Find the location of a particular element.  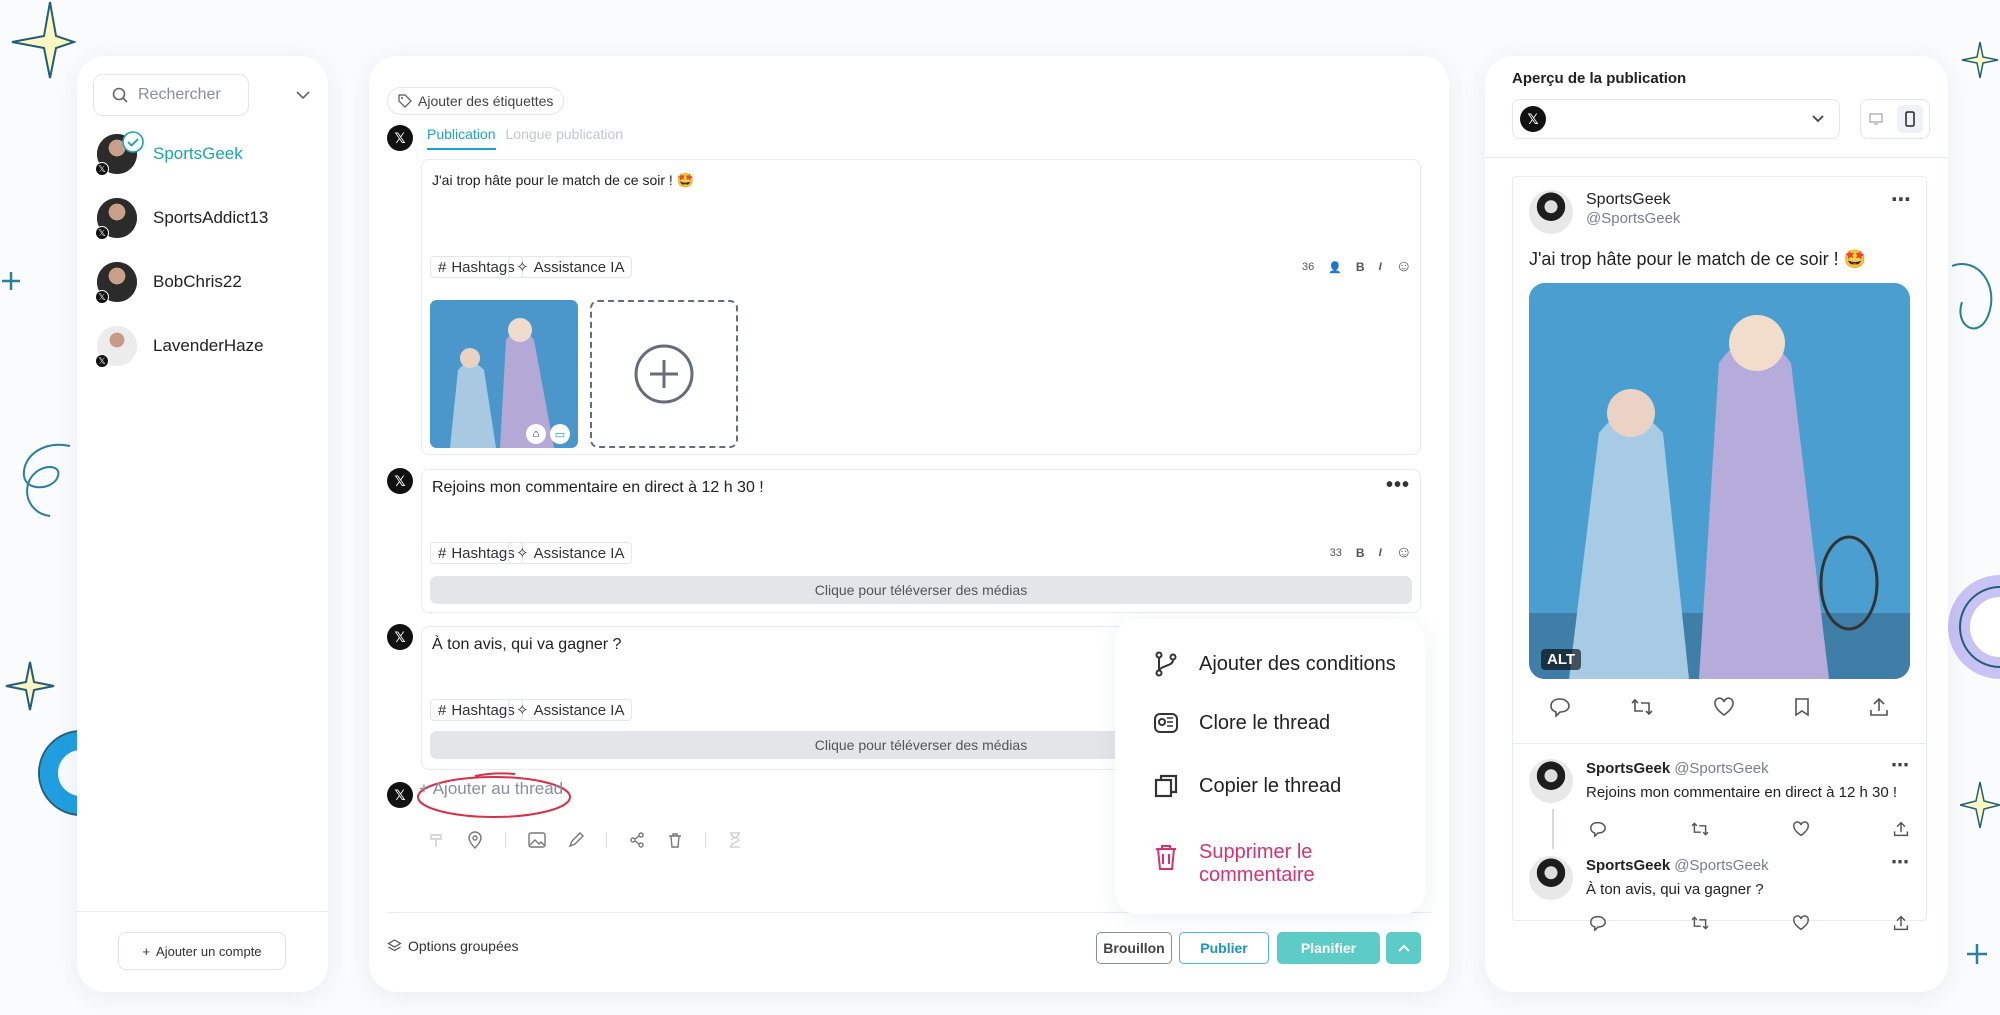

menu-item-delete-comment: Supprimer le commentaire is located at coordinates (1256, 864).